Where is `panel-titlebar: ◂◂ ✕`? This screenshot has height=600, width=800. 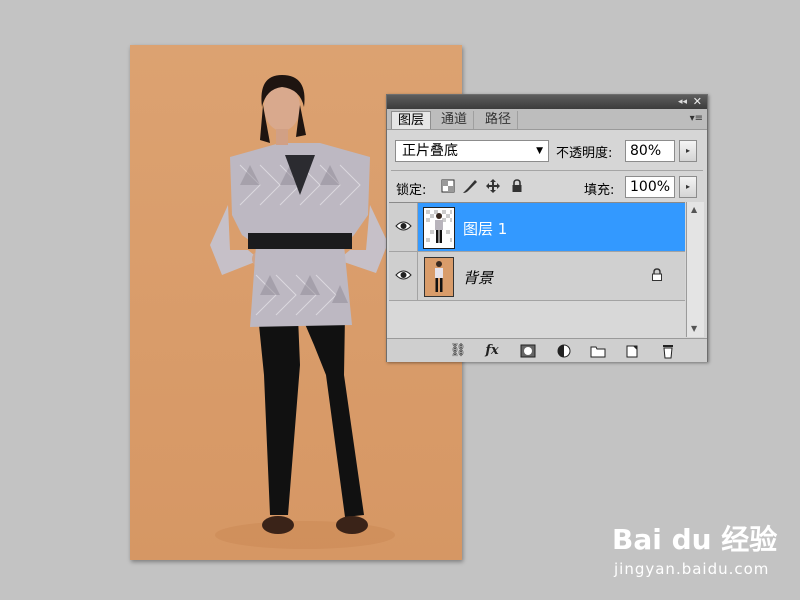
panel-titlebar: ◂◂ ✕ is located at coordinates (547, 102).